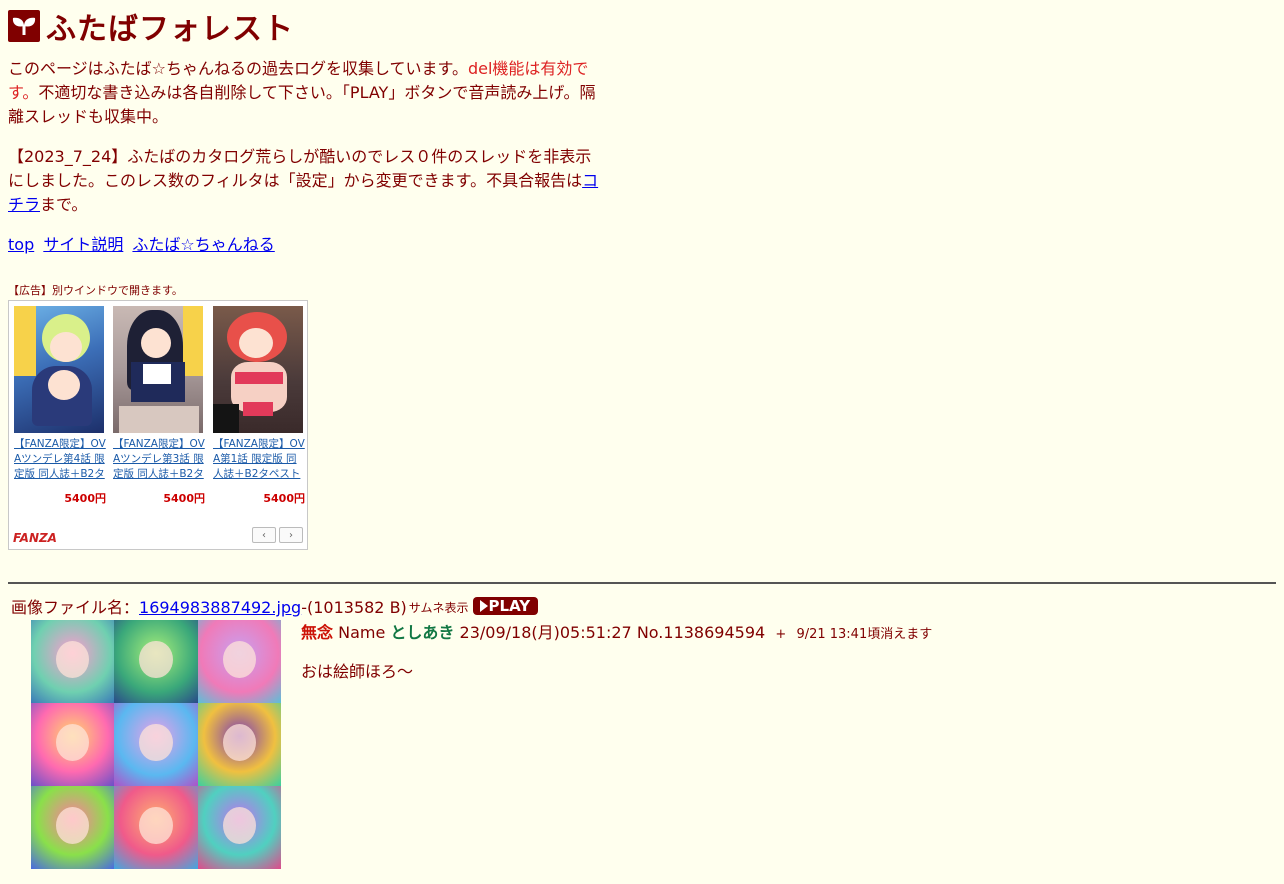 Image resolution: width=1284 pixels, height=884 pixels. Describe the element at coordinates (64, 204) in the screenshot. I see `notice-suffix: まで。` at that location.